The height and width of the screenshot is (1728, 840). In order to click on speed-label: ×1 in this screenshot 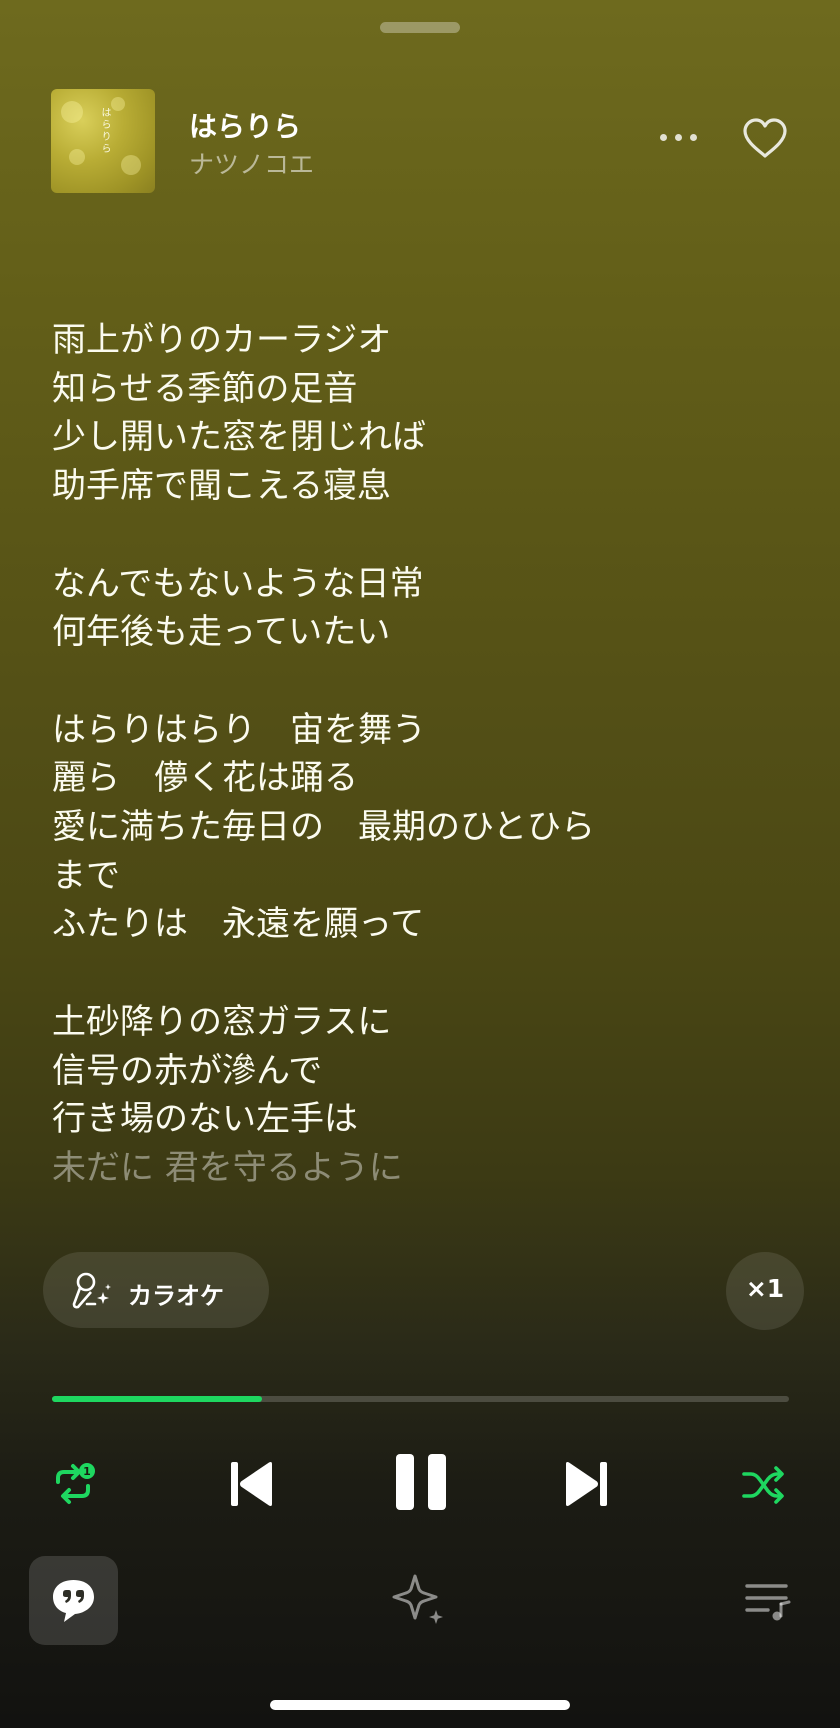, I will do `click(765, 1288)`.